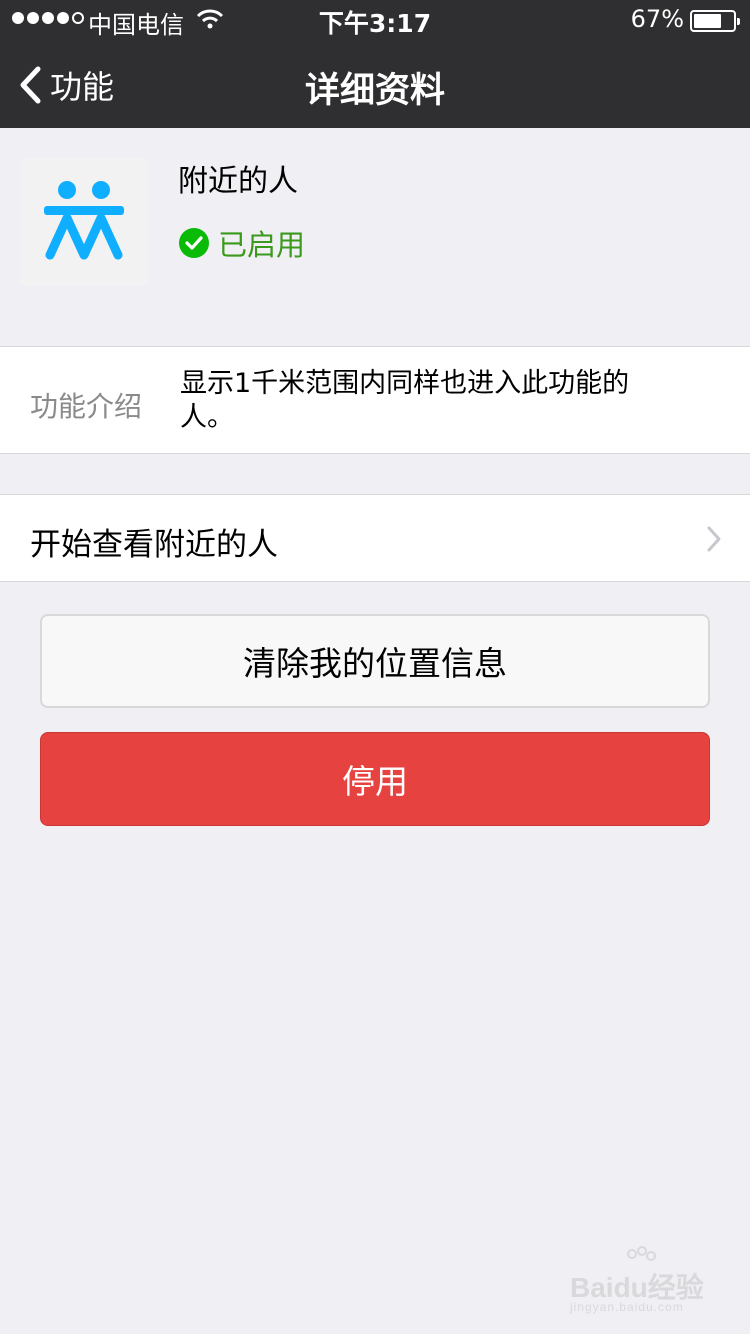 The image size is (750, 1334). I want to click on intro-text: 显示1千米范围内同样也进入此功能的人。, so click(405, 400).